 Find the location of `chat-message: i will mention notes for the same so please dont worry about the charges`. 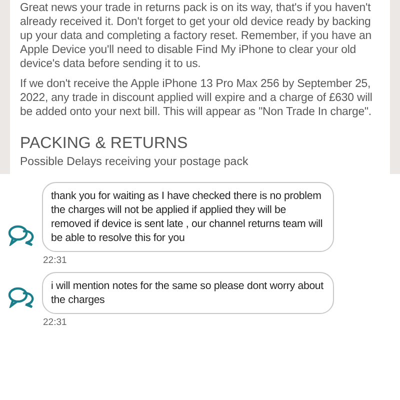

chat-message: i will mention notes for the same so please dont worry about the charges is located at coordinates (188, 293).